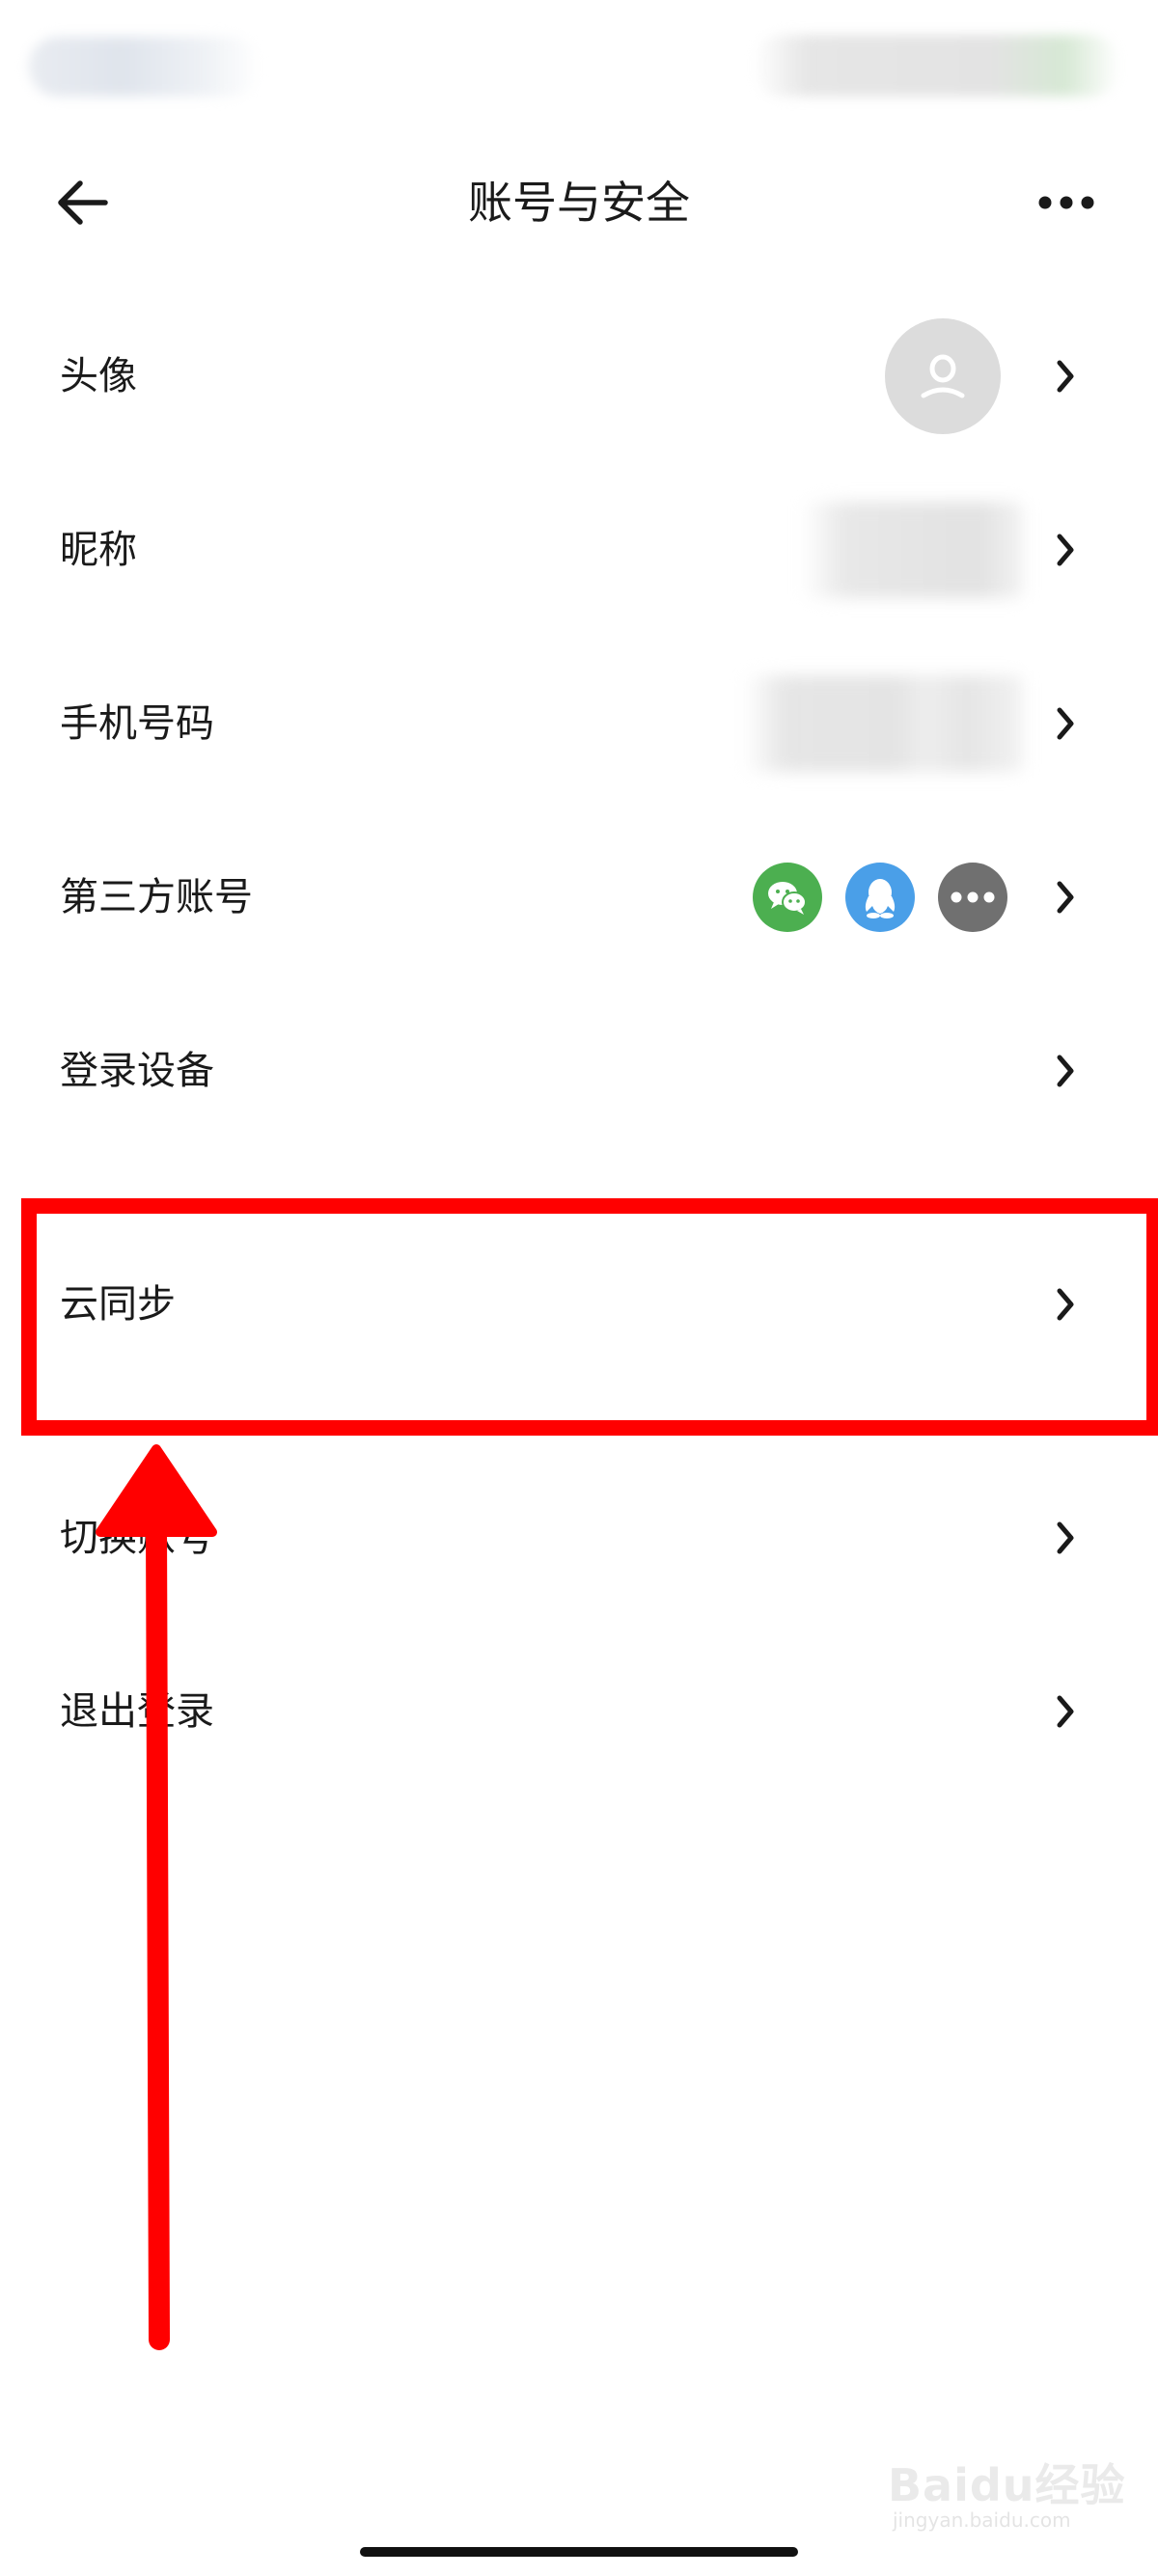 The height and width of the screenshot is (2576, 1158). I want to click on watermark: Baidu经验 jingyan.baidu.com, so click(1001, 2484).